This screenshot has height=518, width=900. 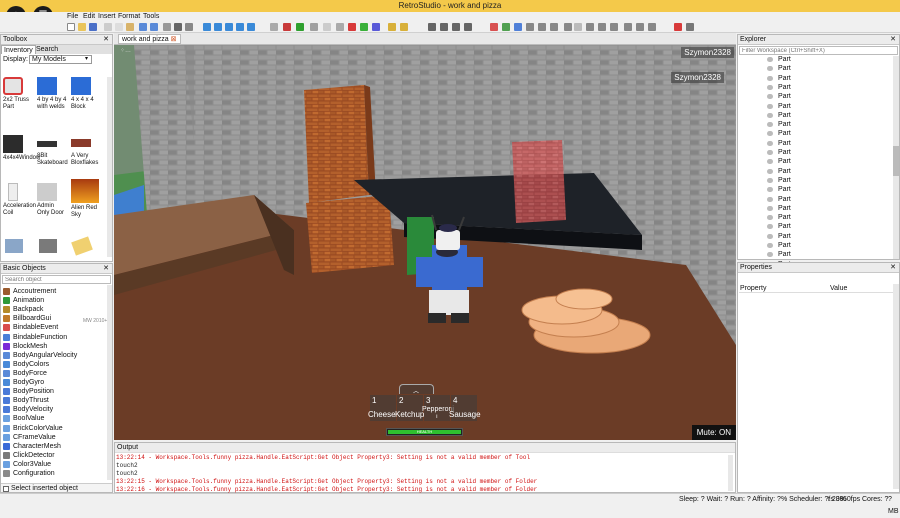 I want to click on camera-icon, so click(x=207, y=27).